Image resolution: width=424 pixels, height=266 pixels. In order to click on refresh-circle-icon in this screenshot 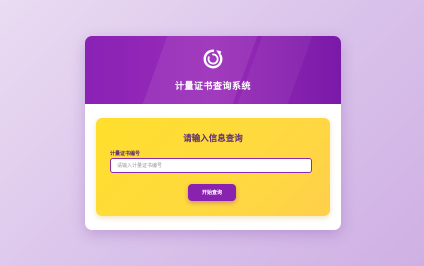, I will do `click(213, 59)`.